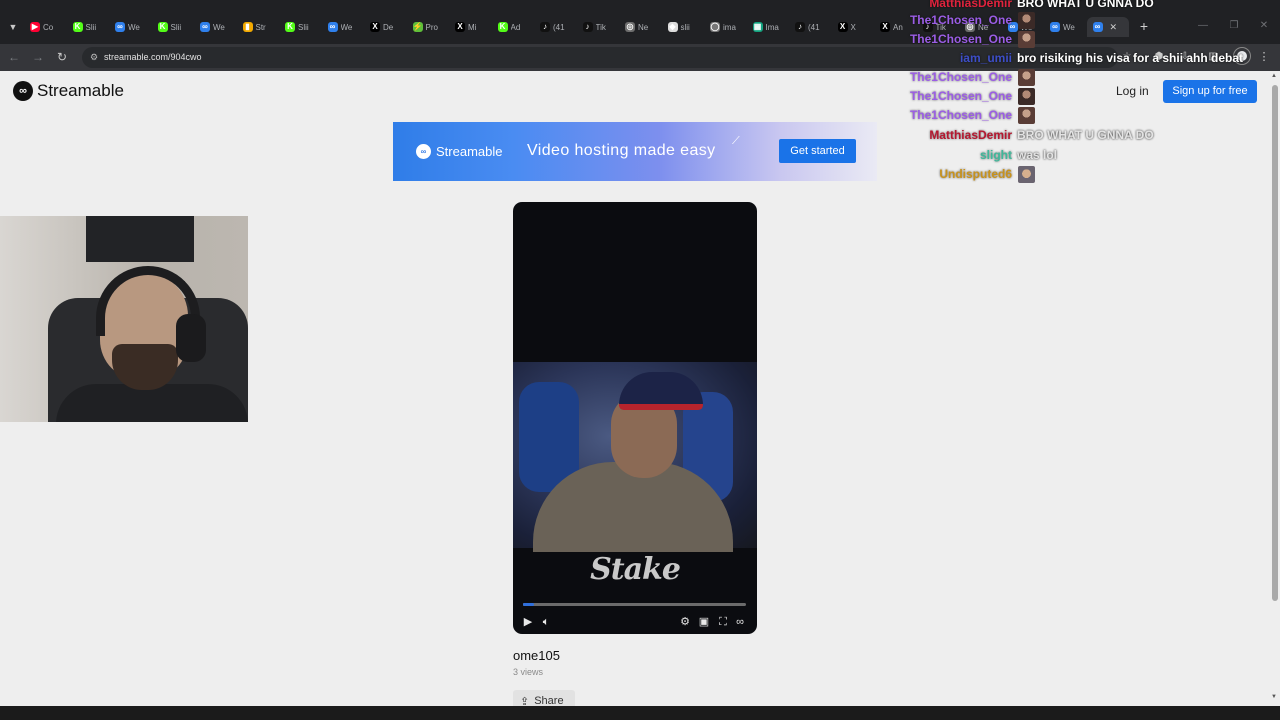 The height and width of the screenshot is (720, 1280). What do you see at coordinates (723, 622) in the screenshot?
I see `fullscreen-icon: ⛶` at bounding box center [723, 622].